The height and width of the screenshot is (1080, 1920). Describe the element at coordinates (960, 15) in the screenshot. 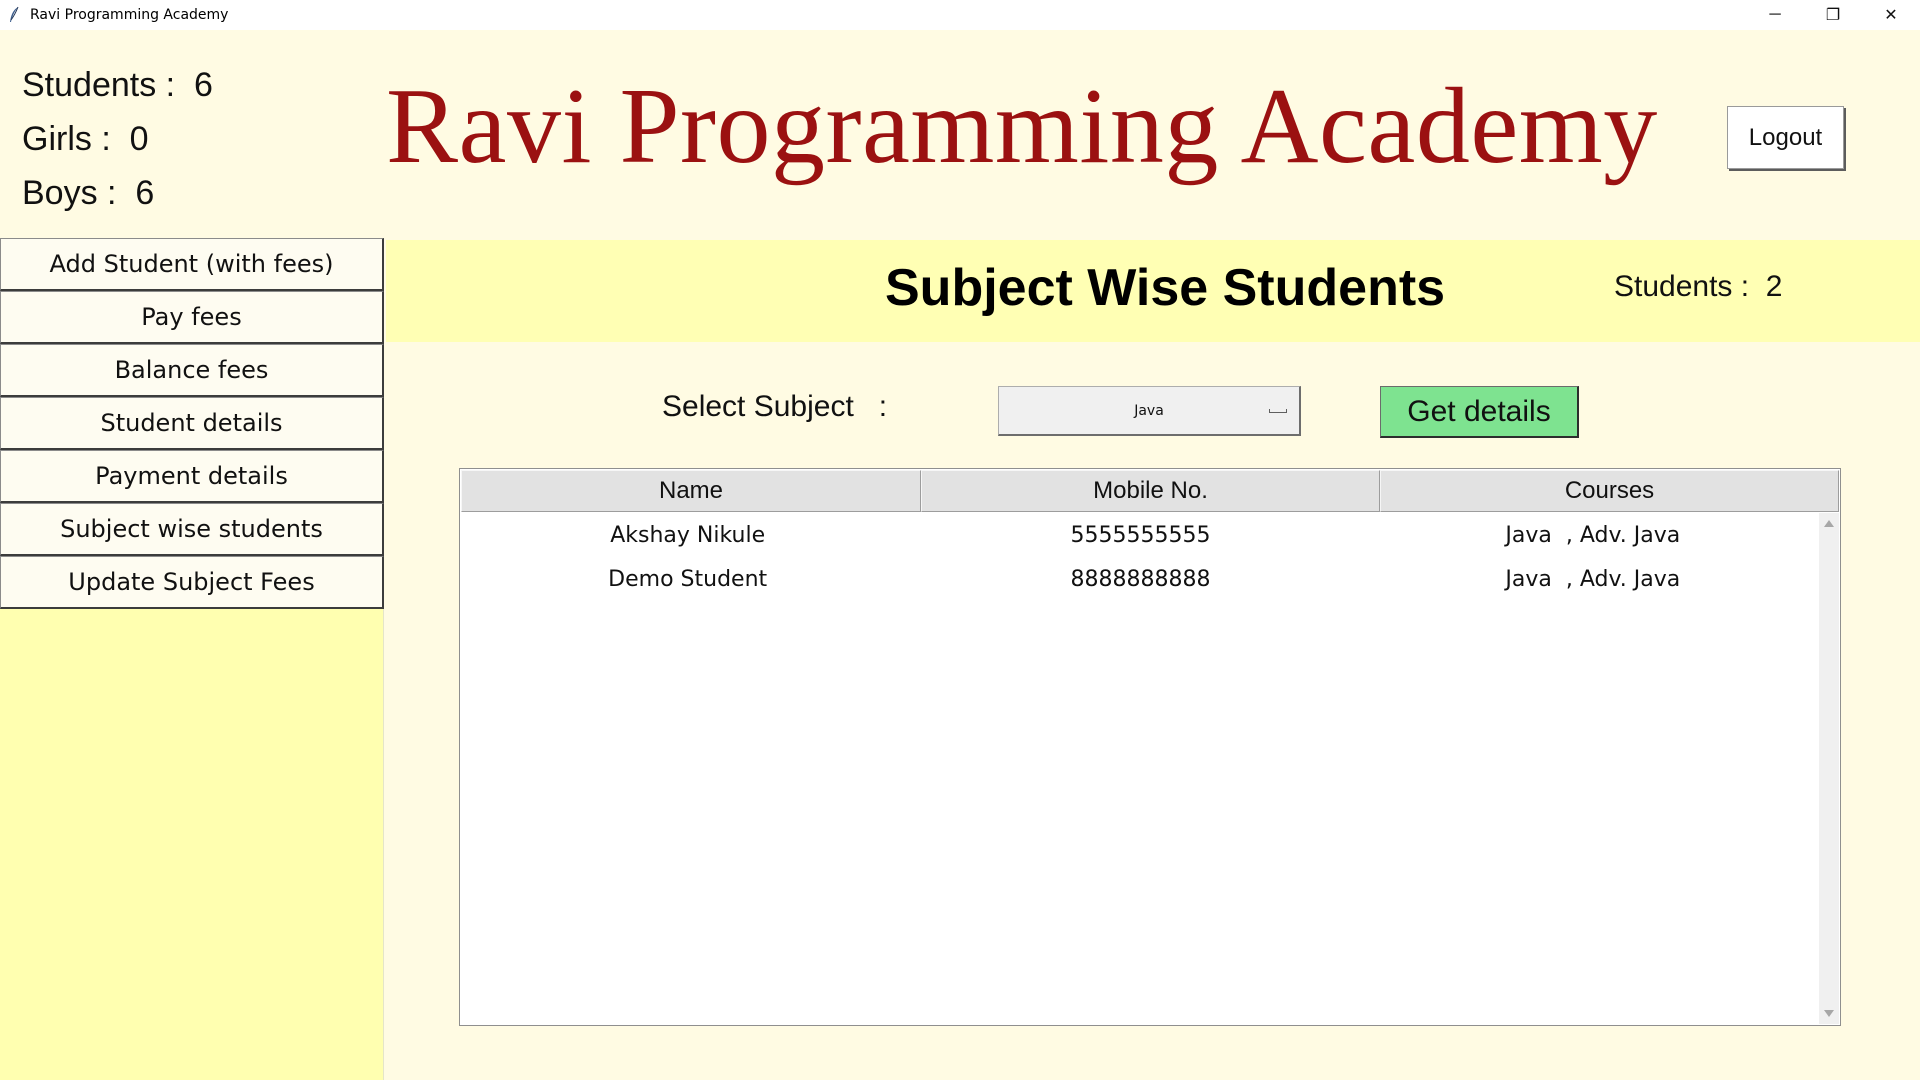

I see `window-title-bar: Ravi Programming Academy ─ ❐ ✕` at that location.